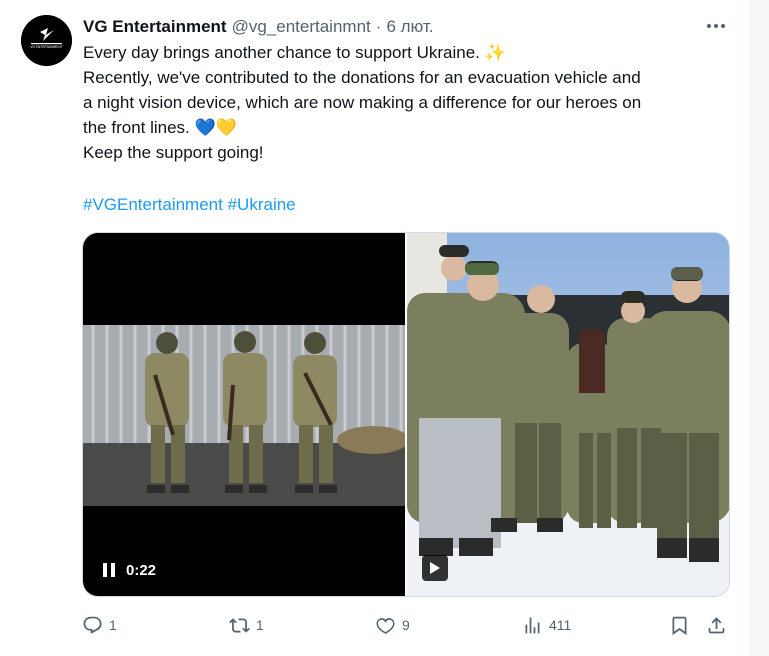  I want to click on share-button, so click(716, 625).